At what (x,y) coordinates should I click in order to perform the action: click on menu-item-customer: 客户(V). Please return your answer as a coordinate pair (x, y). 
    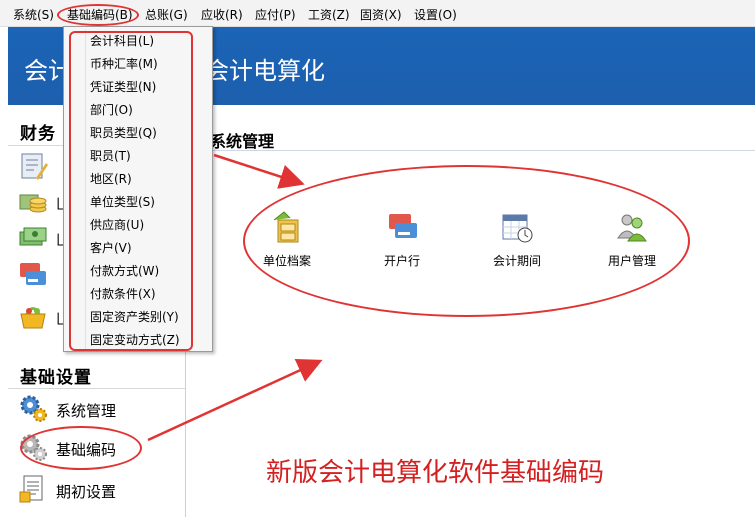
    Looking at the image, I should click on (111, 247).